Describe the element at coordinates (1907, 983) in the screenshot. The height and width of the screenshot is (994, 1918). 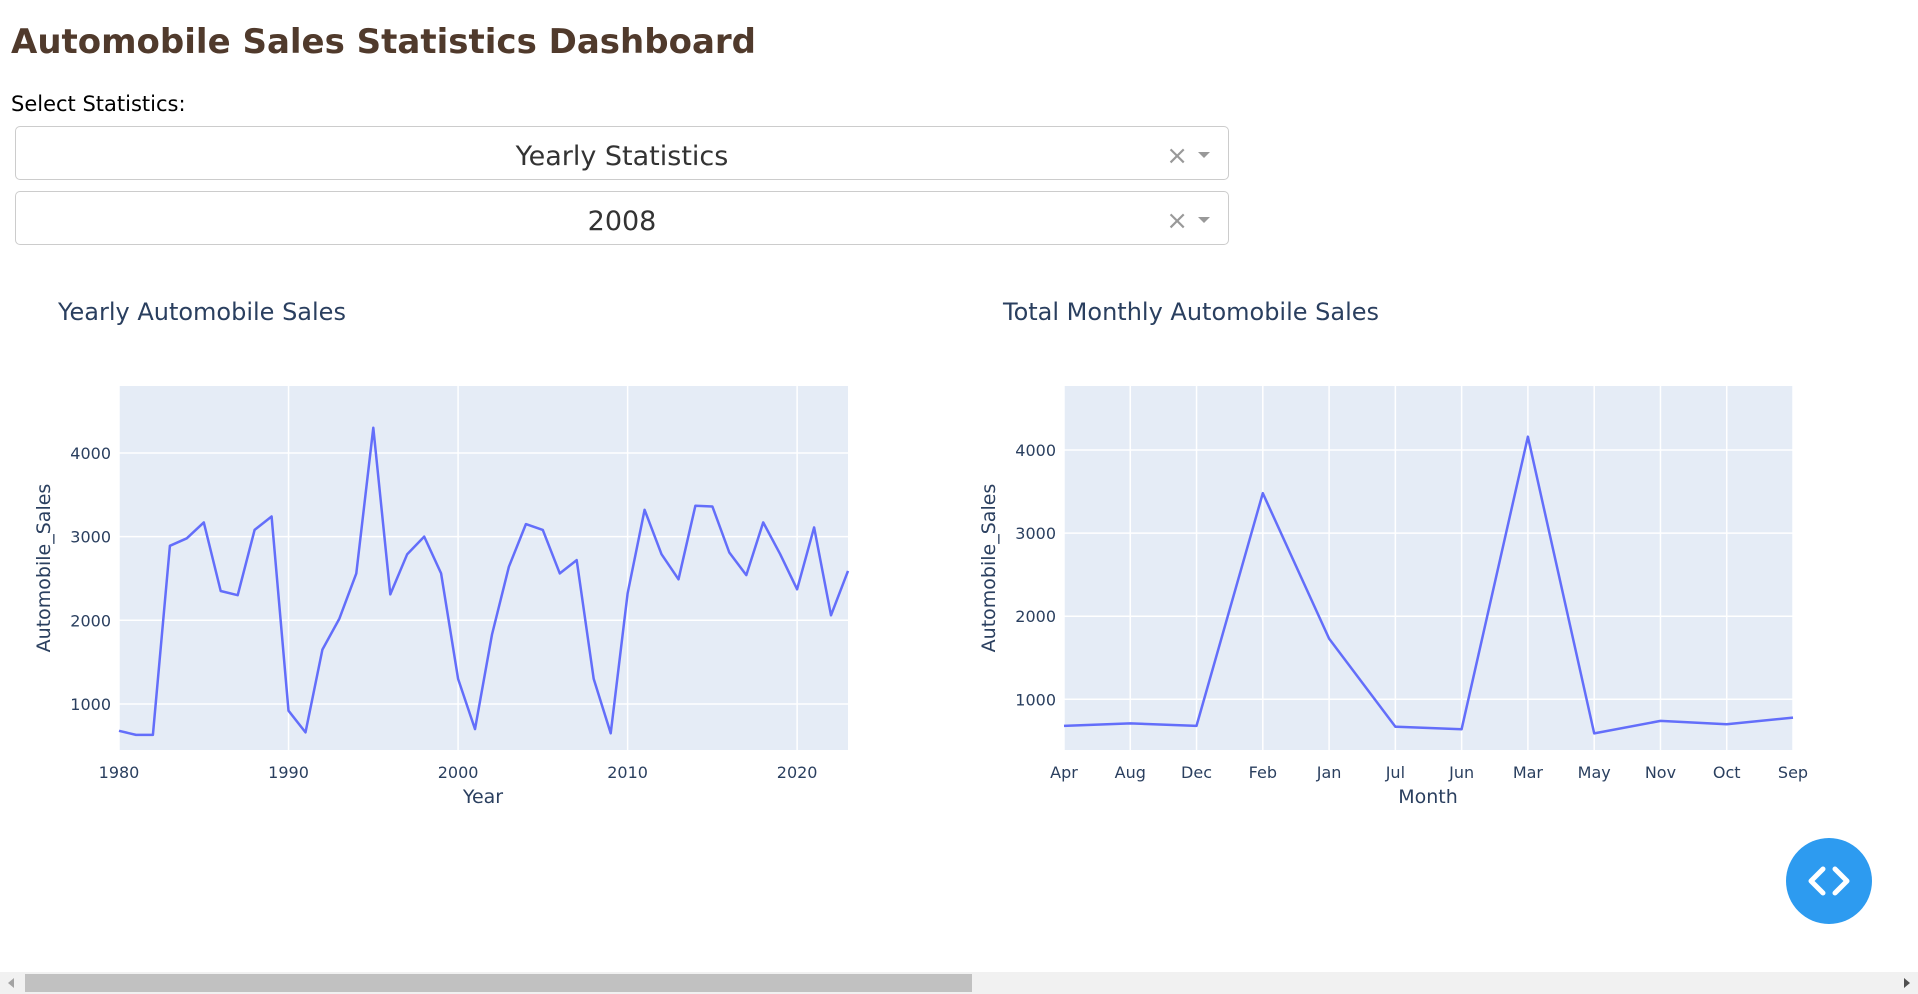
I see `scroll-right-arrow-icon` at that location.